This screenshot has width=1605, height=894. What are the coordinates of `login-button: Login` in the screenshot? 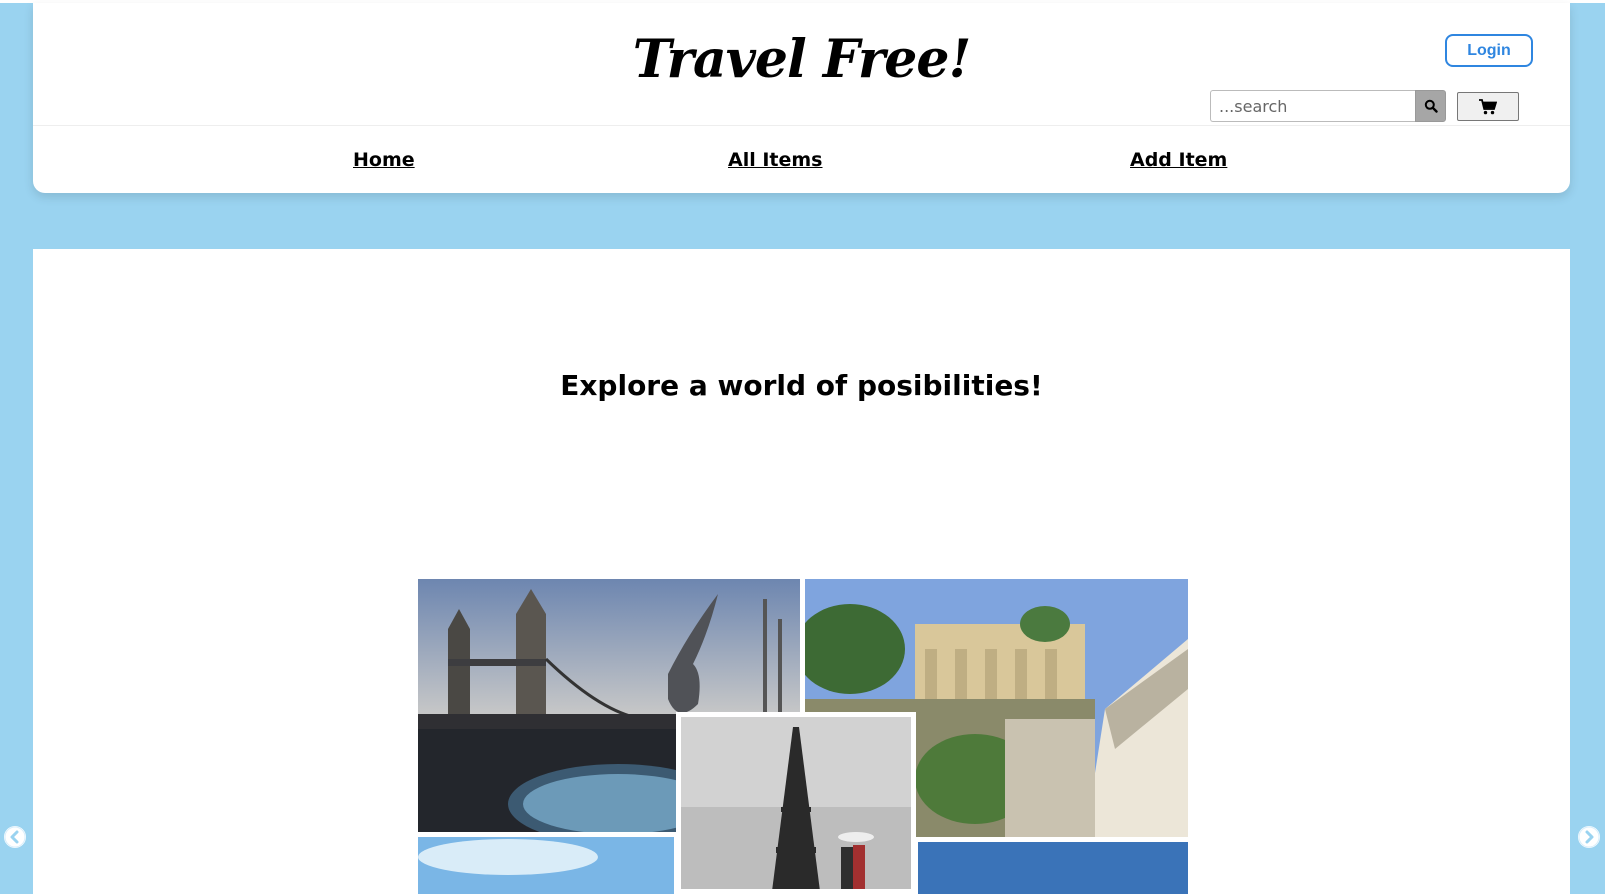 It's located at (1489, 50).